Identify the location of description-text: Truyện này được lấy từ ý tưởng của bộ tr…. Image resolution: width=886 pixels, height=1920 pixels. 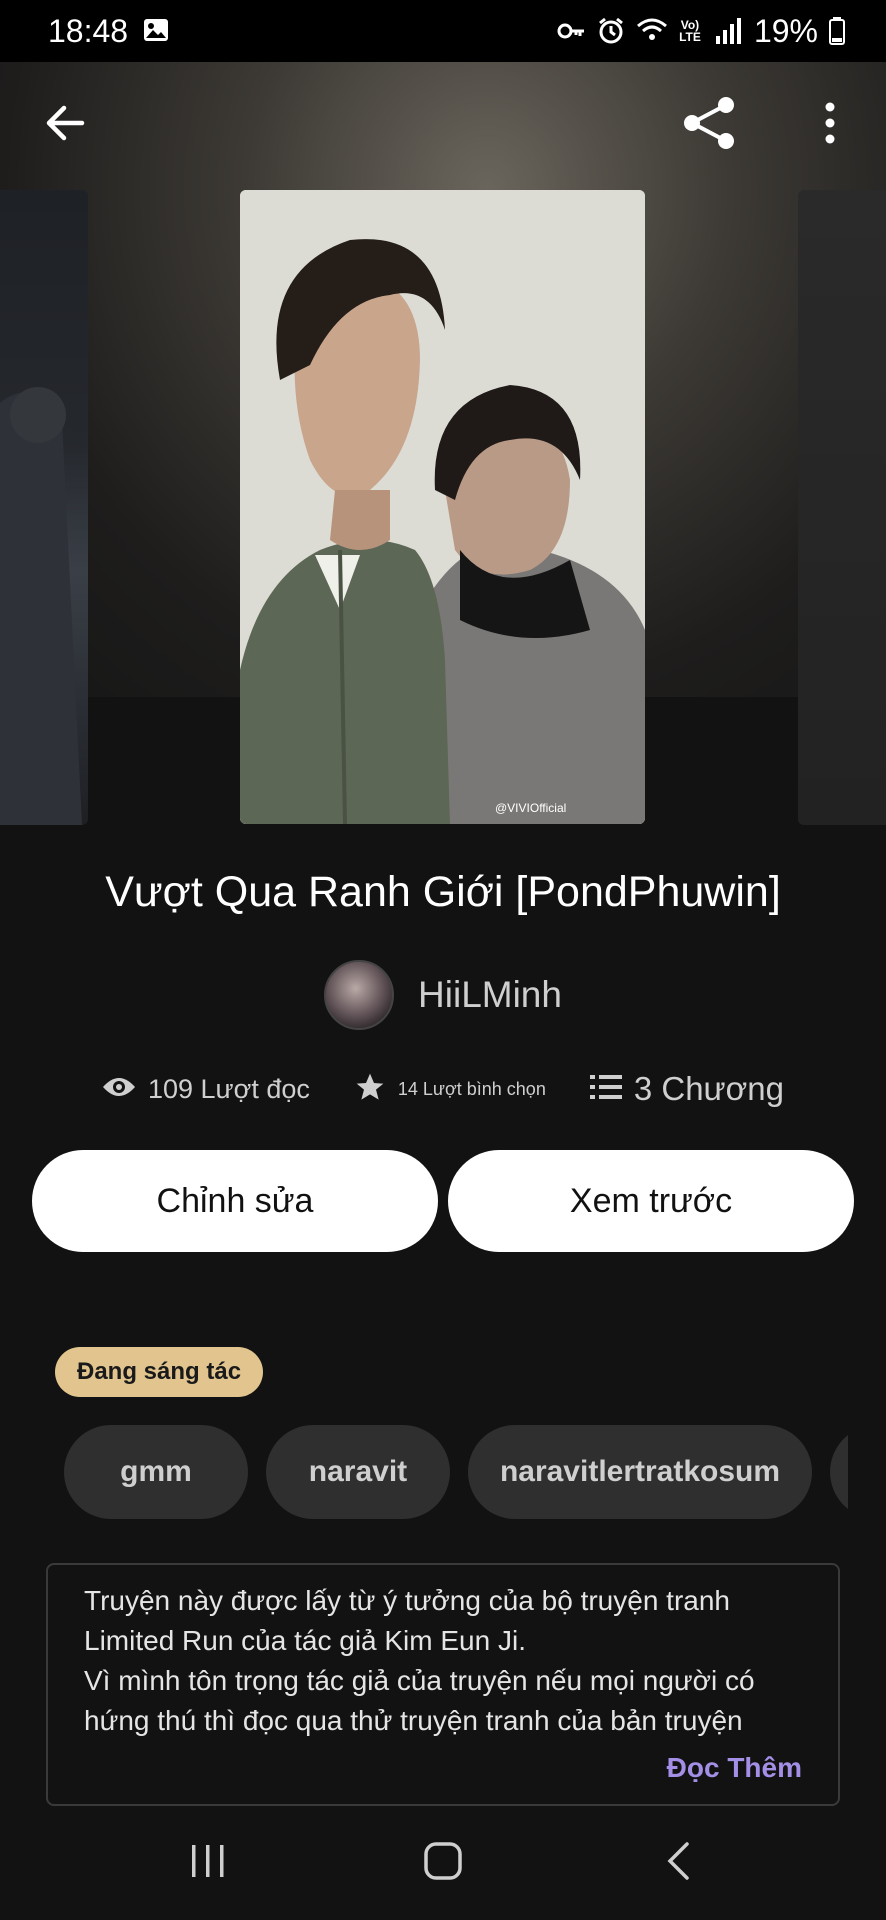
(419, 1660).